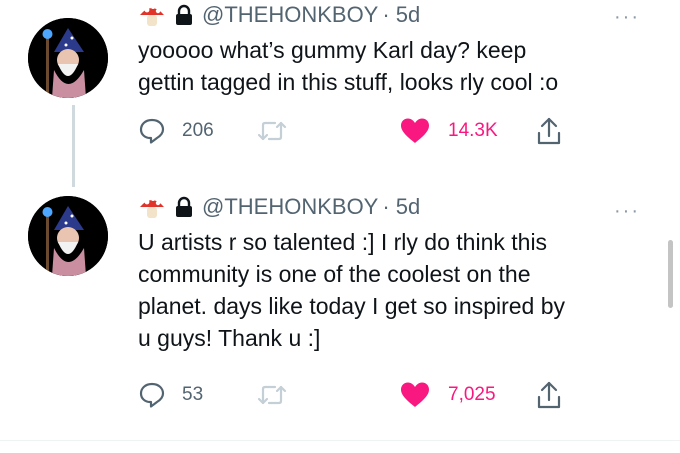 The image size is (680, 453). Describe the element at coordinates (670, 274) in the screenshot. I see `scrollbar` at that location.